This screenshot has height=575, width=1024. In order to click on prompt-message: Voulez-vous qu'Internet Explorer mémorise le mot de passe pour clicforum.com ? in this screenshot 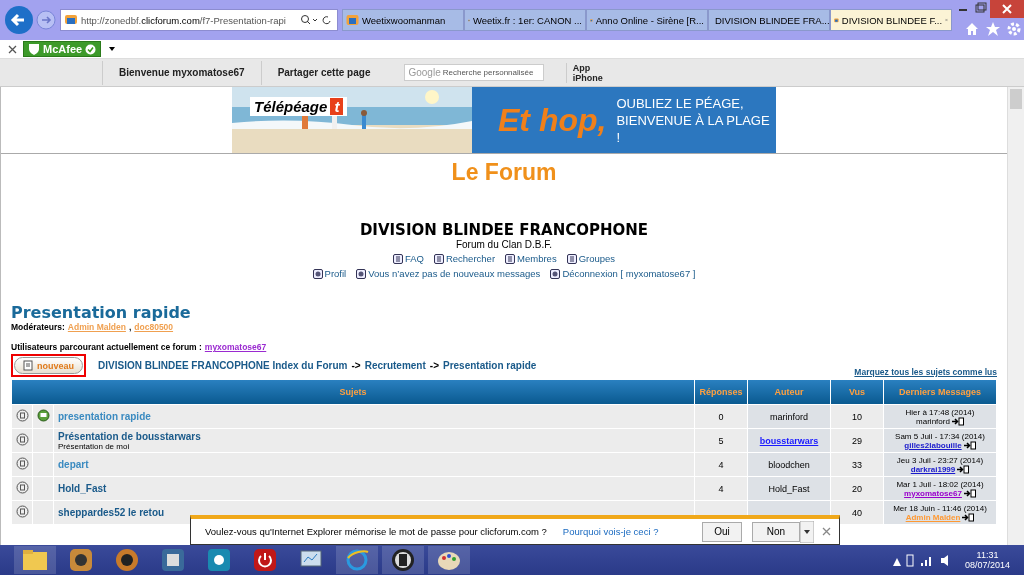, I will do `click(376, 531)`.